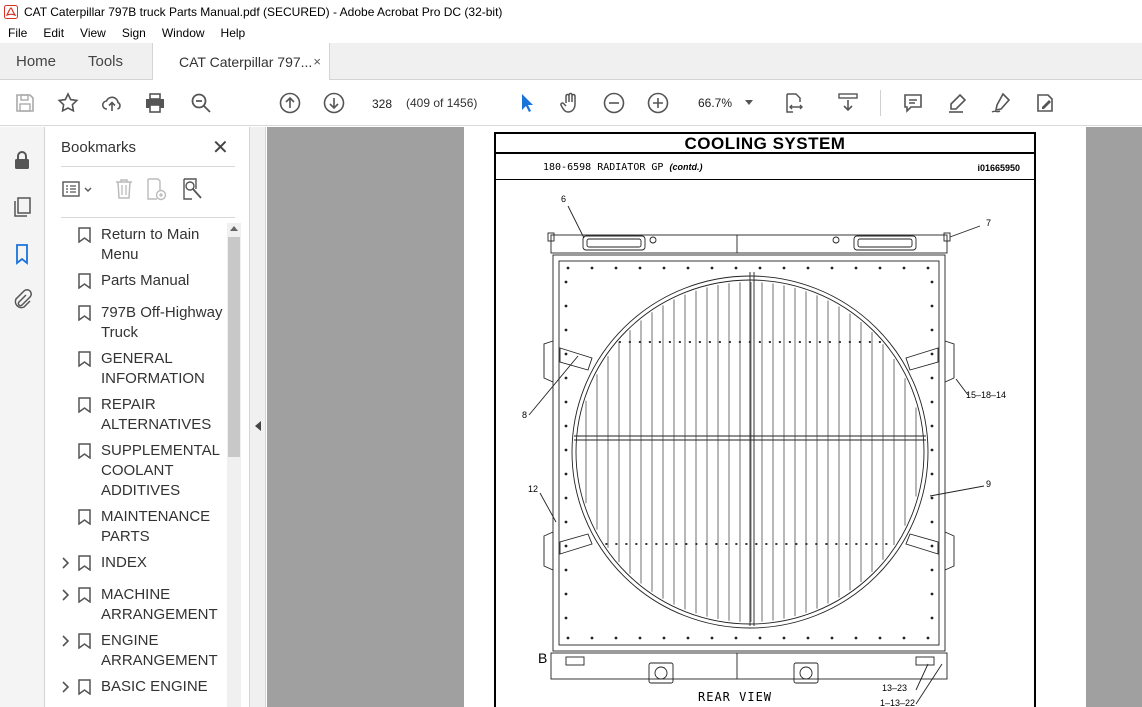 The image size is (1142, 707). I want to click on print-icon, so click(155, 103).